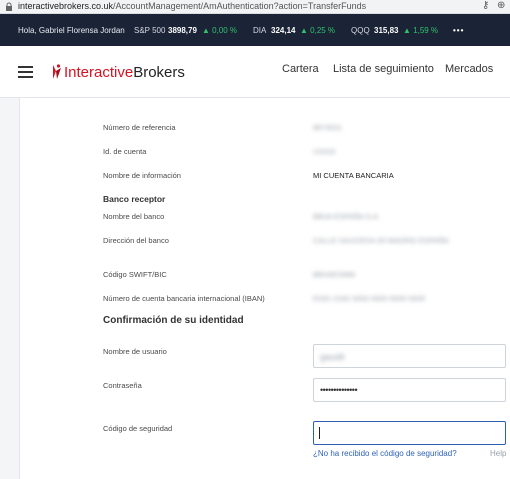 The height and width of the screenshot is (479, 510). What do you see at coordinates (66, 6) in the screenshot?
I see `url-host: interactivebrokers.co.uk` at bounding box center [66, 6].